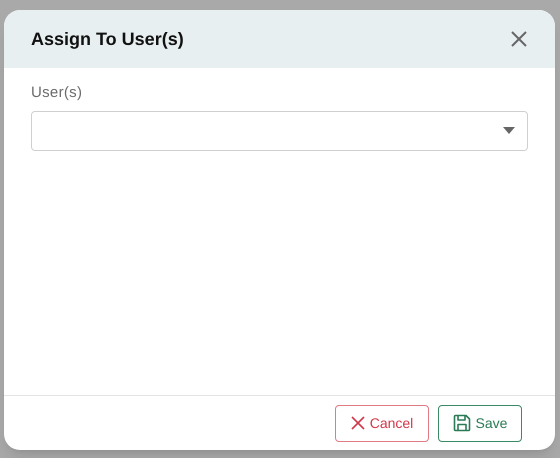 Image resolution: width=560 pixels, height=458 pixels. What do you see at coordinates (382, 423) in the screenshot?
I see `cancel-button: Cancel` at bounding box center [382, 423].